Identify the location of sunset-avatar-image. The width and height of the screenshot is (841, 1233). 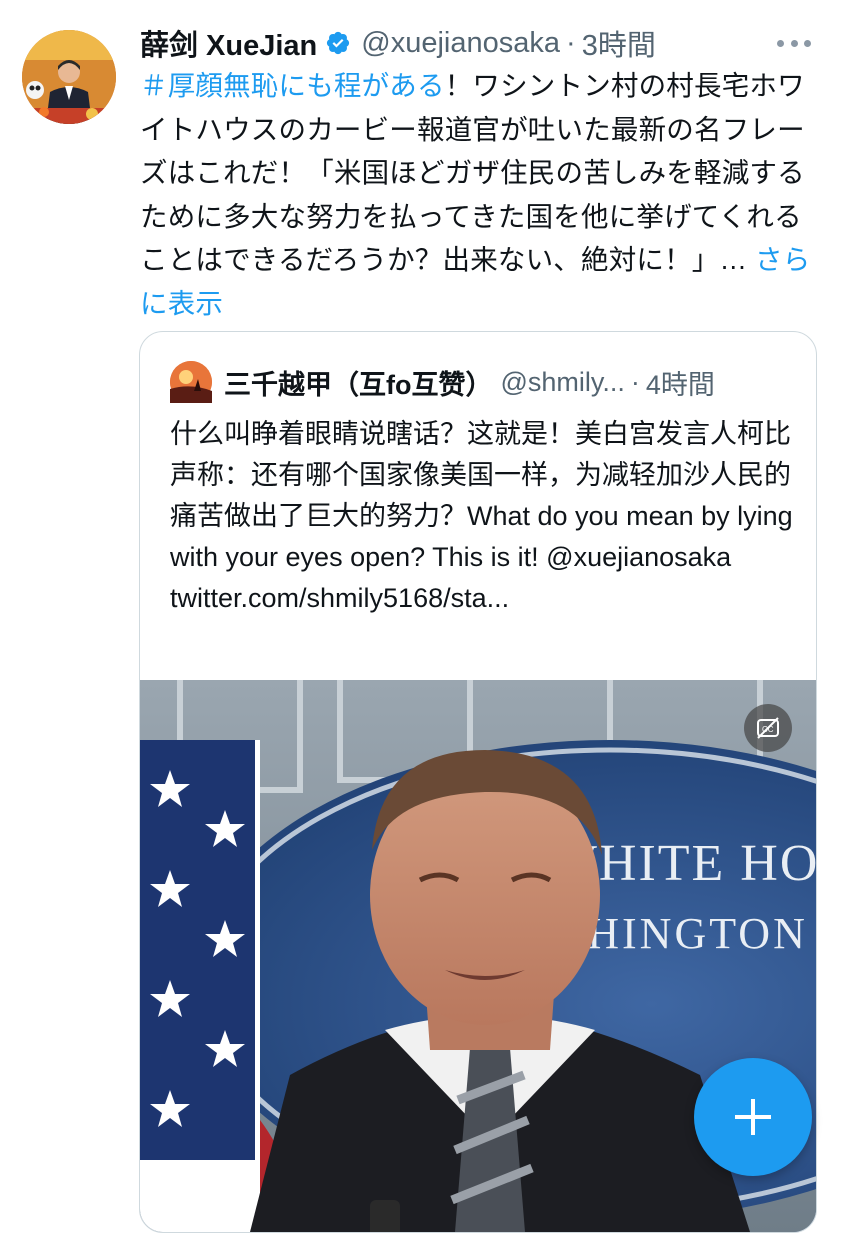
(191, 382).